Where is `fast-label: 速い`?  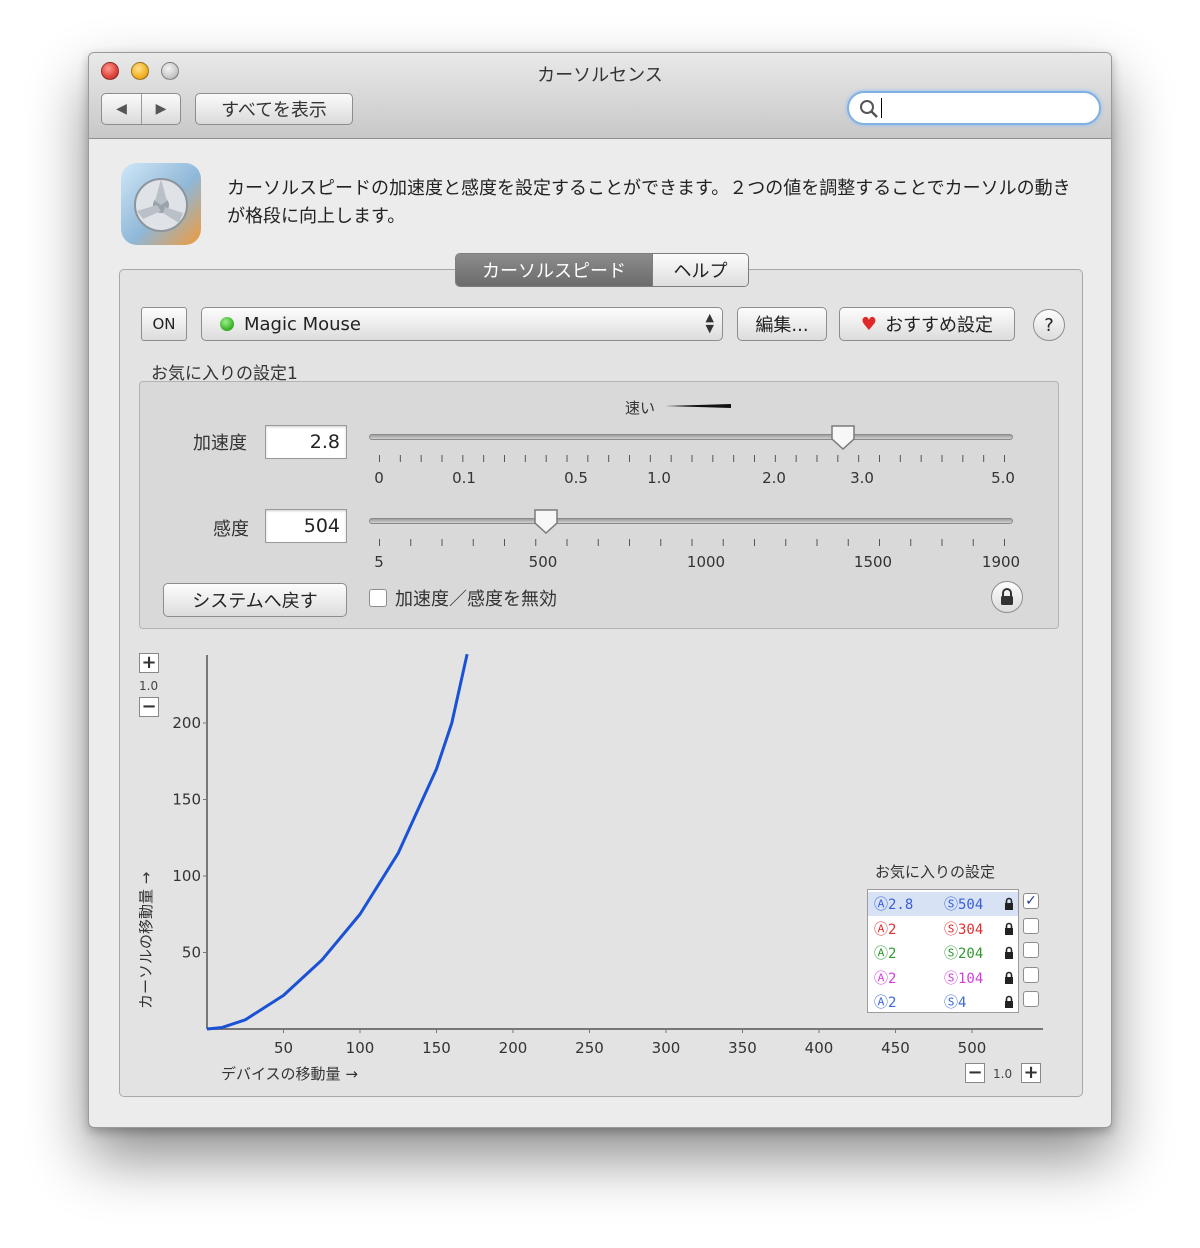 fast-label: 速い is located at coordinates (640, 408).